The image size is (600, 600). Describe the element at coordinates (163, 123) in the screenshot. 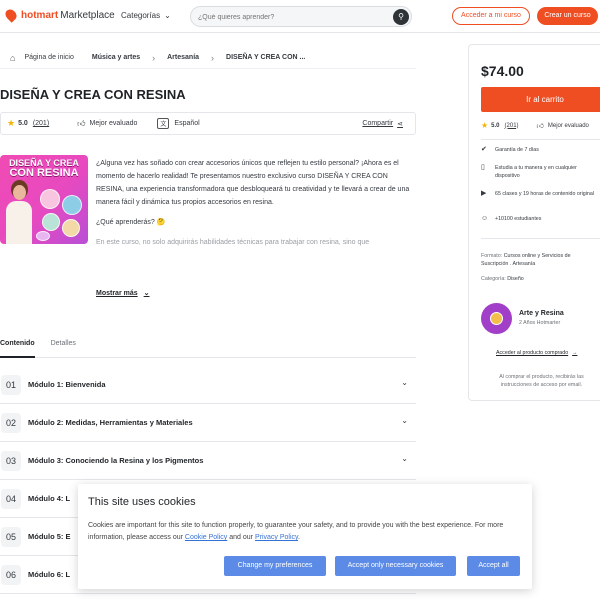

I see `language-icon: 文` at that location.